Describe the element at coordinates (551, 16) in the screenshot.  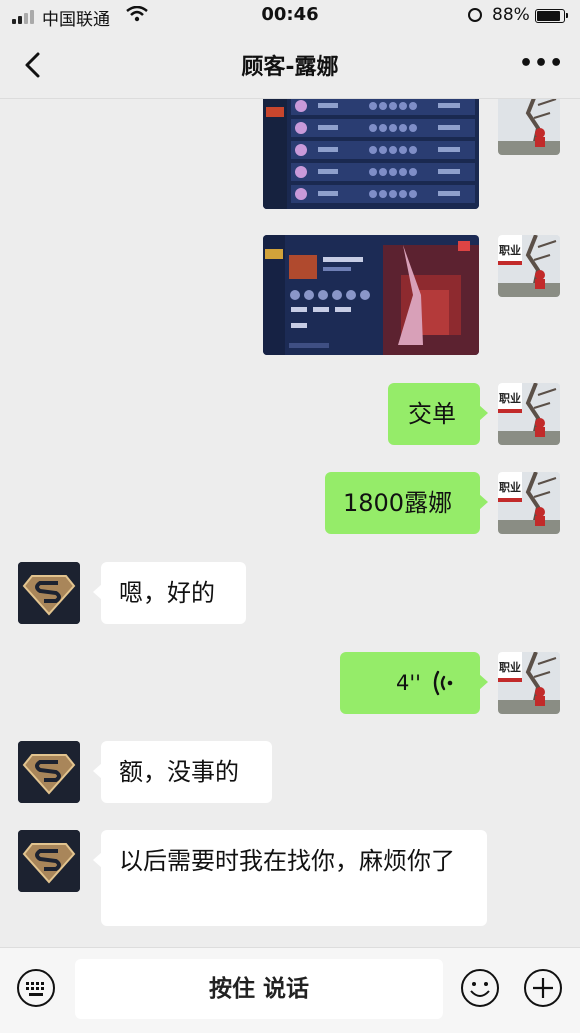
I see `battery-icon` at that location.